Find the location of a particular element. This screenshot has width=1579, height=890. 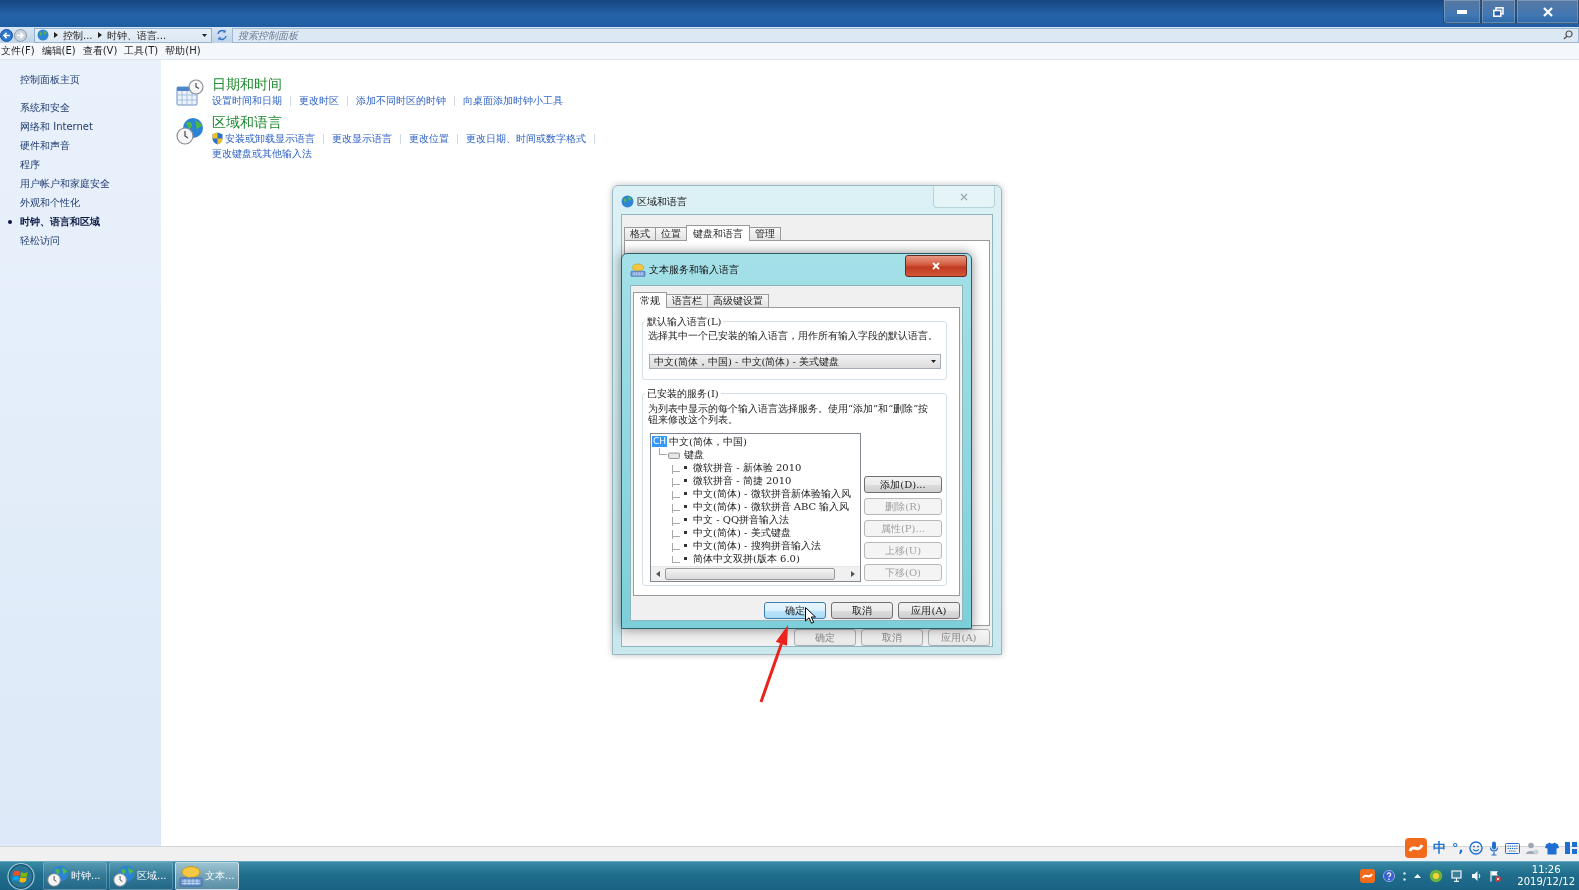

tab: 常规 is located at coordinates (650, 300).